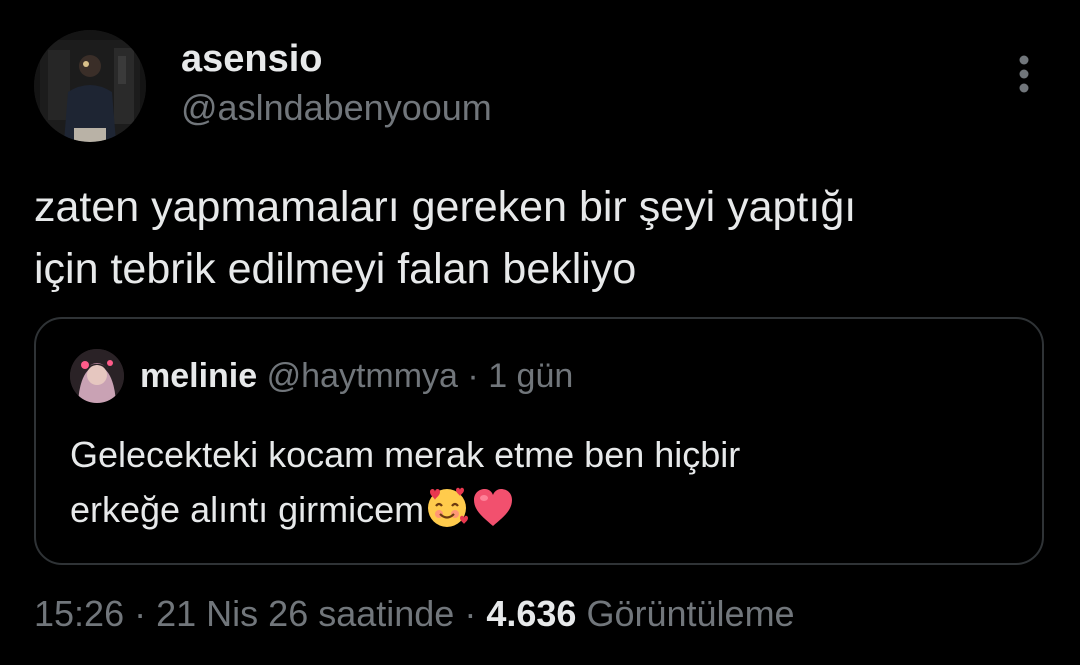 This screenshot has height=665, width=1080. I want to click on quoted-tweet-header: melinie @haytmmya · 1 gün, so click(356, 376).